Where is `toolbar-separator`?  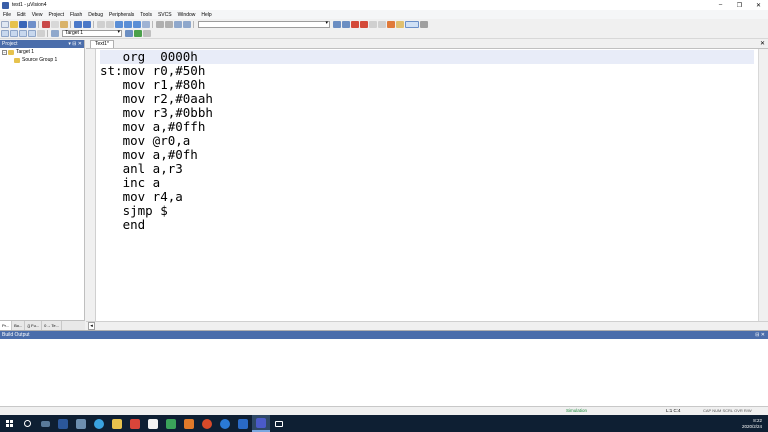 toolbar-separator is located at coordinates (152, 24).